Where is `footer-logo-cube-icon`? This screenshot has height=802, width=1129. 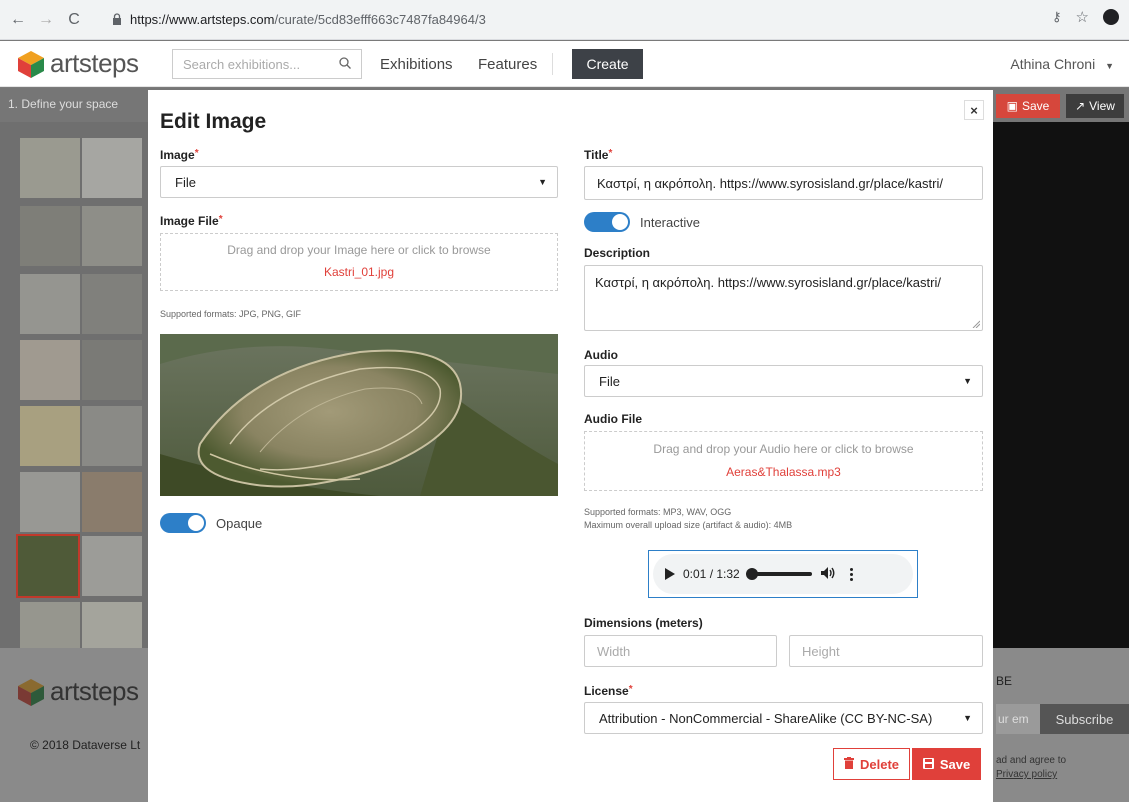 footer-logo-cube-icon is located at coordinates (31, 692).